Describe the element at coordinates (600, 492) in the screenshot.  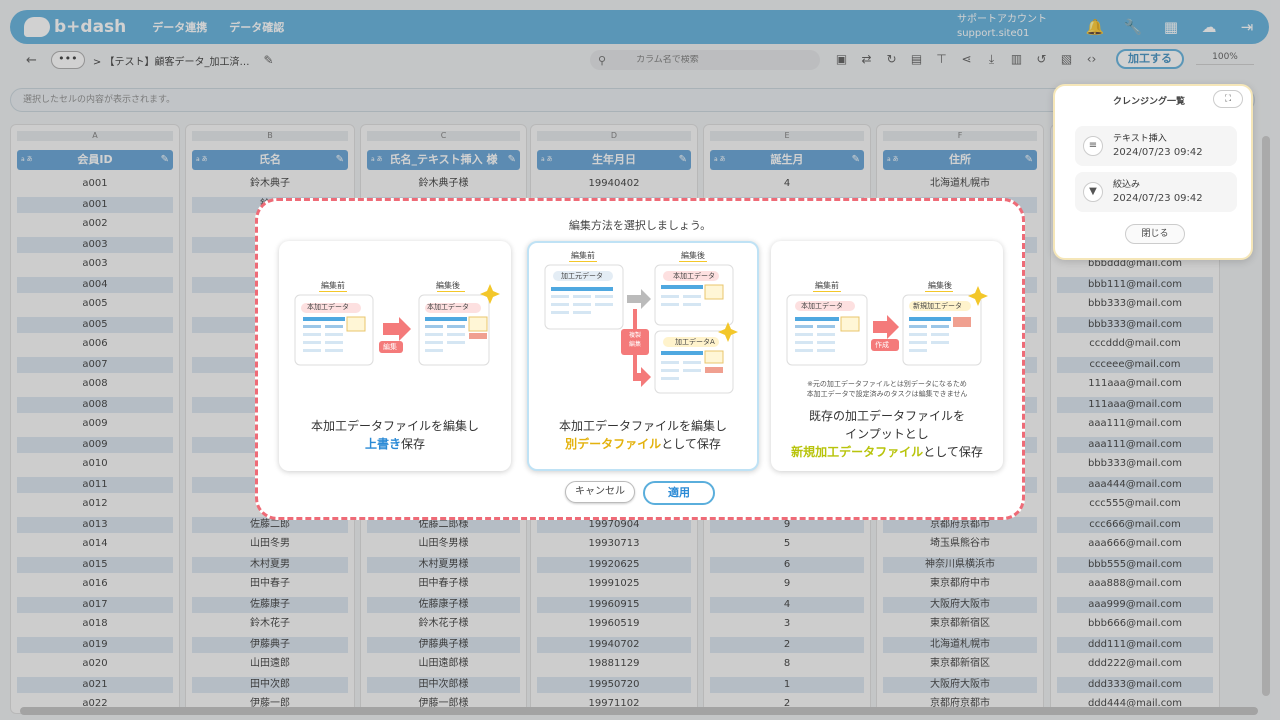
I see `cancel-button: キャンセル` at that location.